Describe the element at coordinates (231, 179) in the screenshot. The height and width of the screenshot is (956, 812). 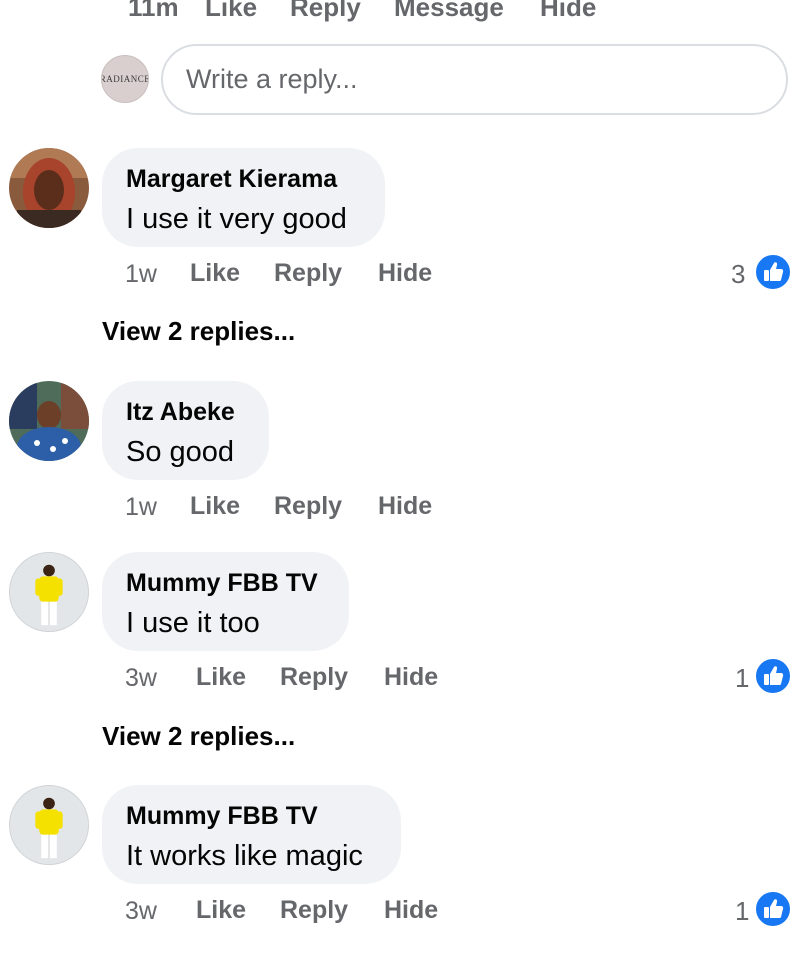
I see `comment-author: Margaret Kierama` at that location.